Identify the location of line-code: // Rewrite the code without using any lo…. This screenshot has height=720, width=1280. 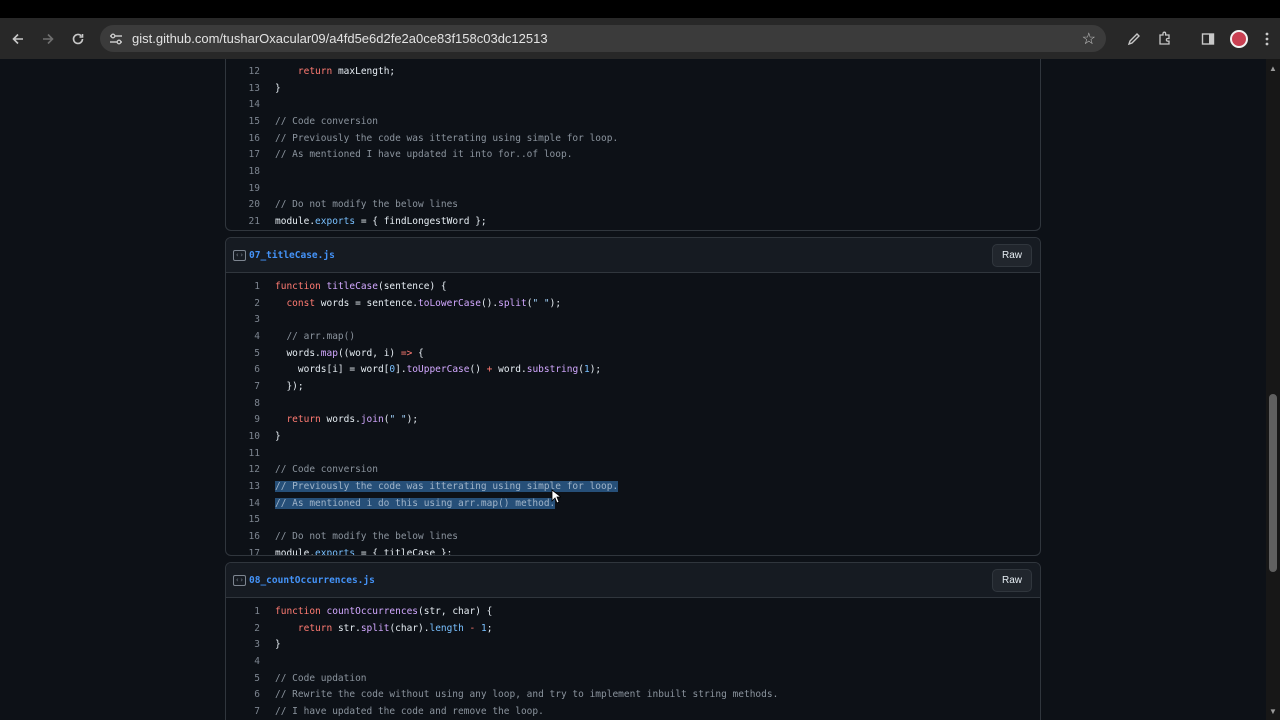
(527, 695).